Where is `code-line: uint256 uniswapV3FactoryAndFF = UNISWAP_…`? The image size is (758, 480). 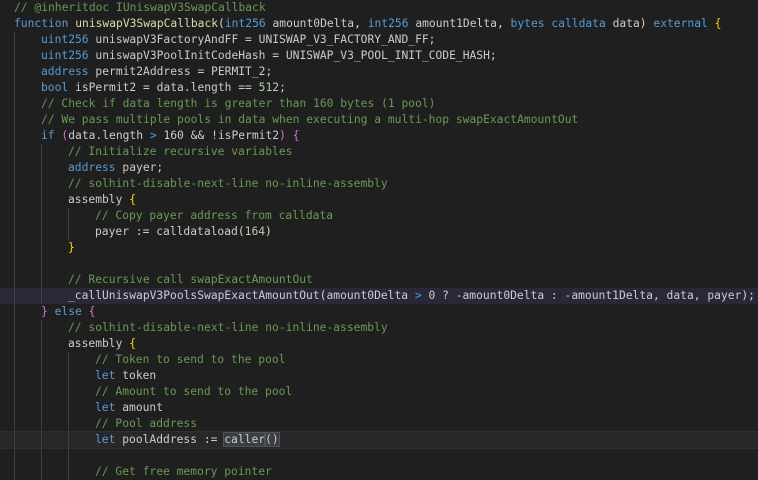
code-line: uint256 uniswapV3FactoryAndFF = UNISWAP_… is located at coordinates (379, 40).